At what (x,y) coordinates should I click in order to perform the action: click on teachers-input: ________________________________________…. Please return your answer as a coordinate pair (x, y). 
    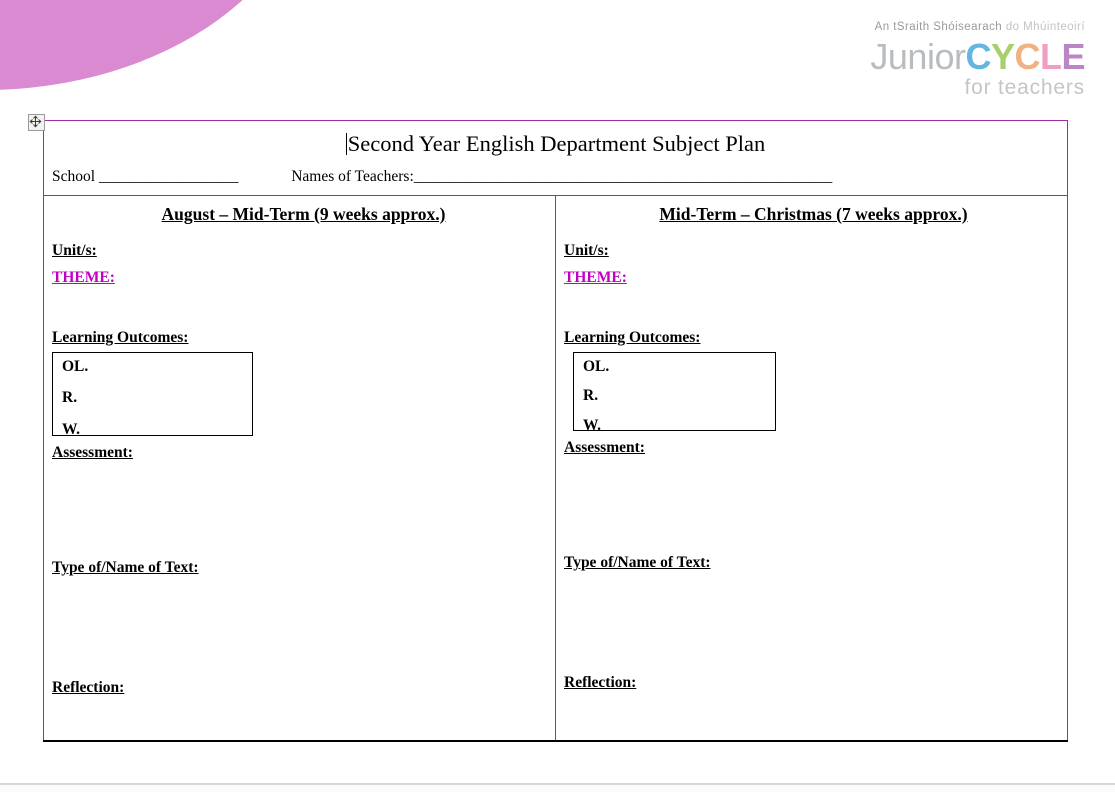
    Looking at the image, I should click on (623, 176).